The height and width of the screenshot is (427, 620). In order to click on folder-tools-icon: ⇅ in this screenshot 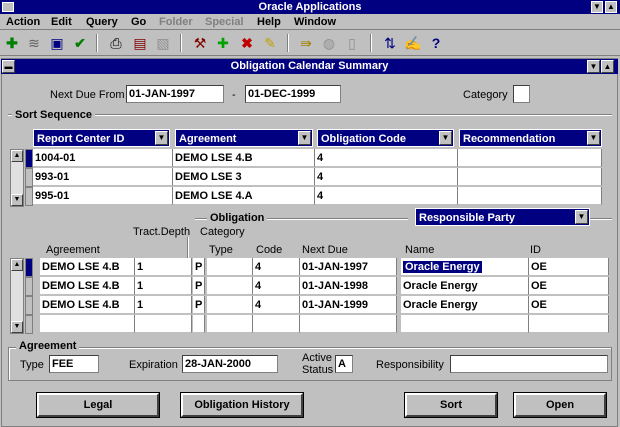, I will do `click(390, 43)`.